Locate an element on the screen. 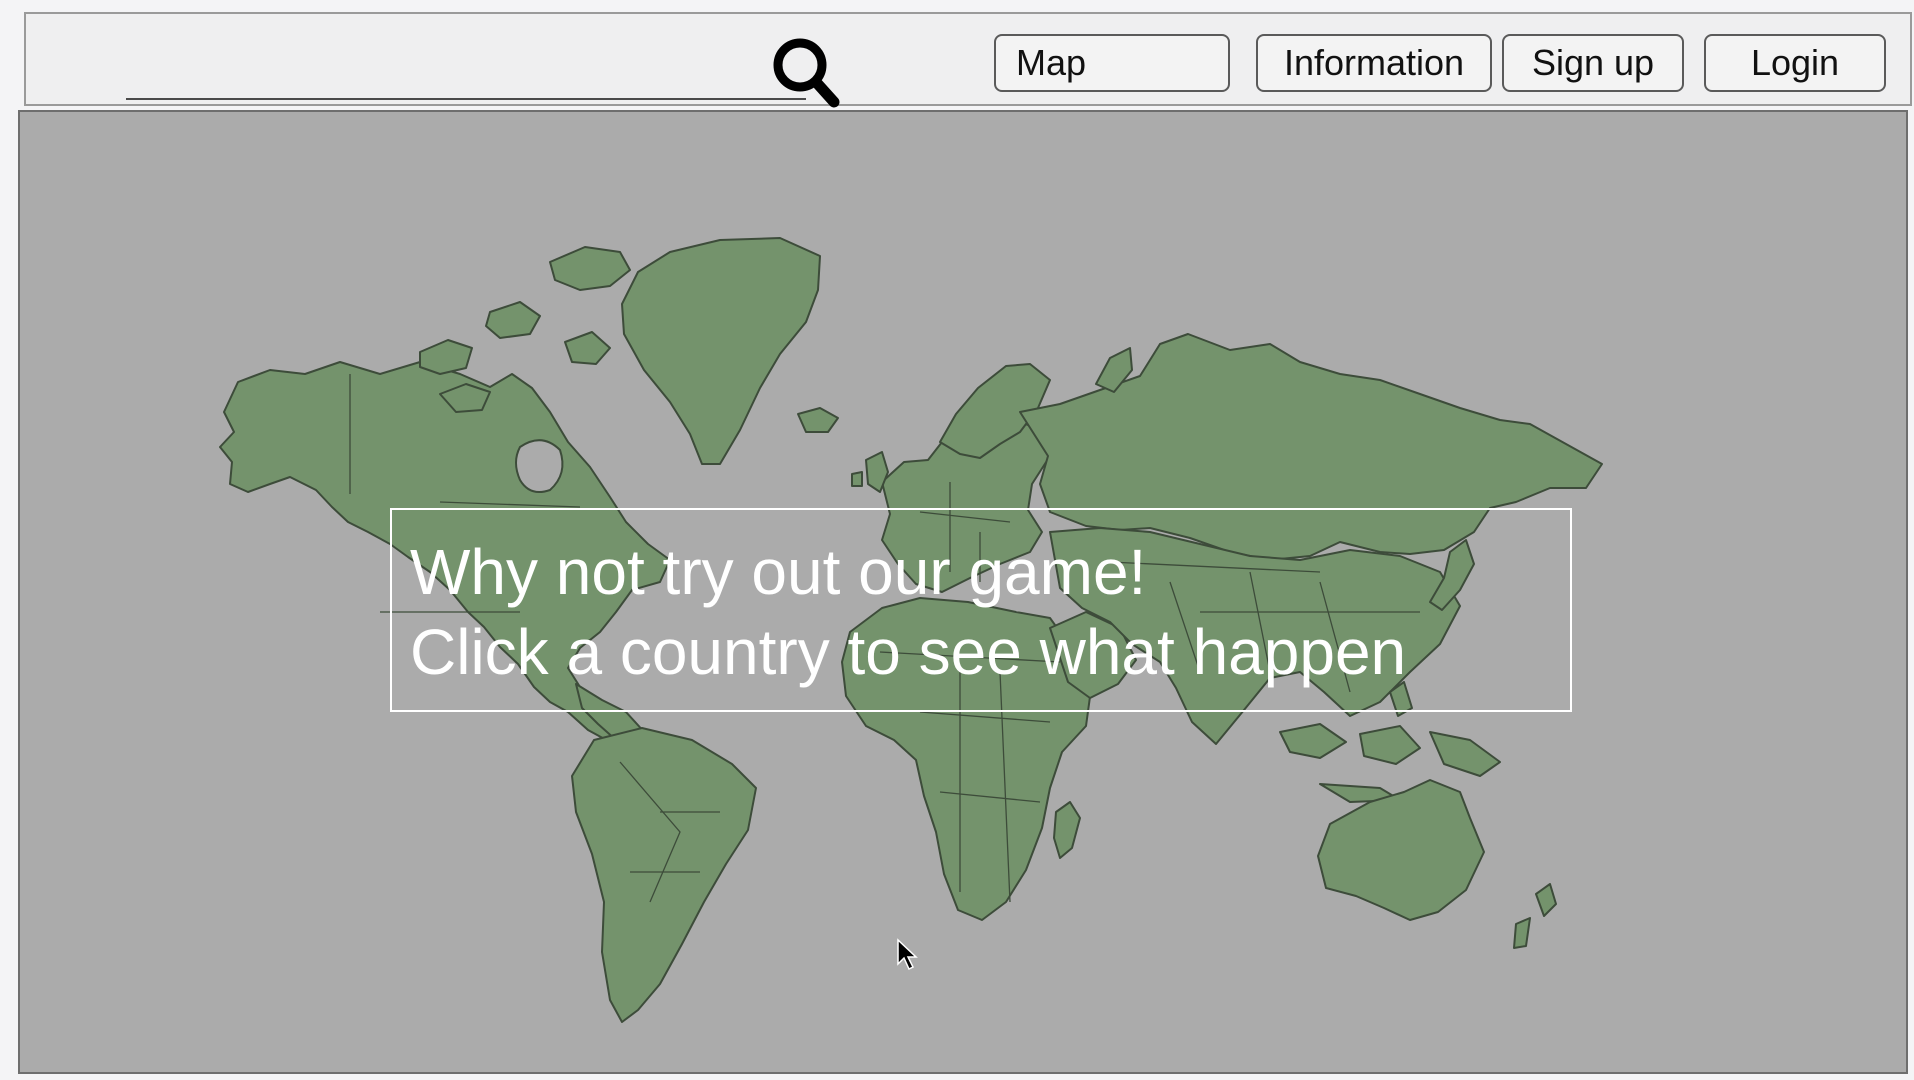  information-button: Information is located at coordinates (1374, 63).